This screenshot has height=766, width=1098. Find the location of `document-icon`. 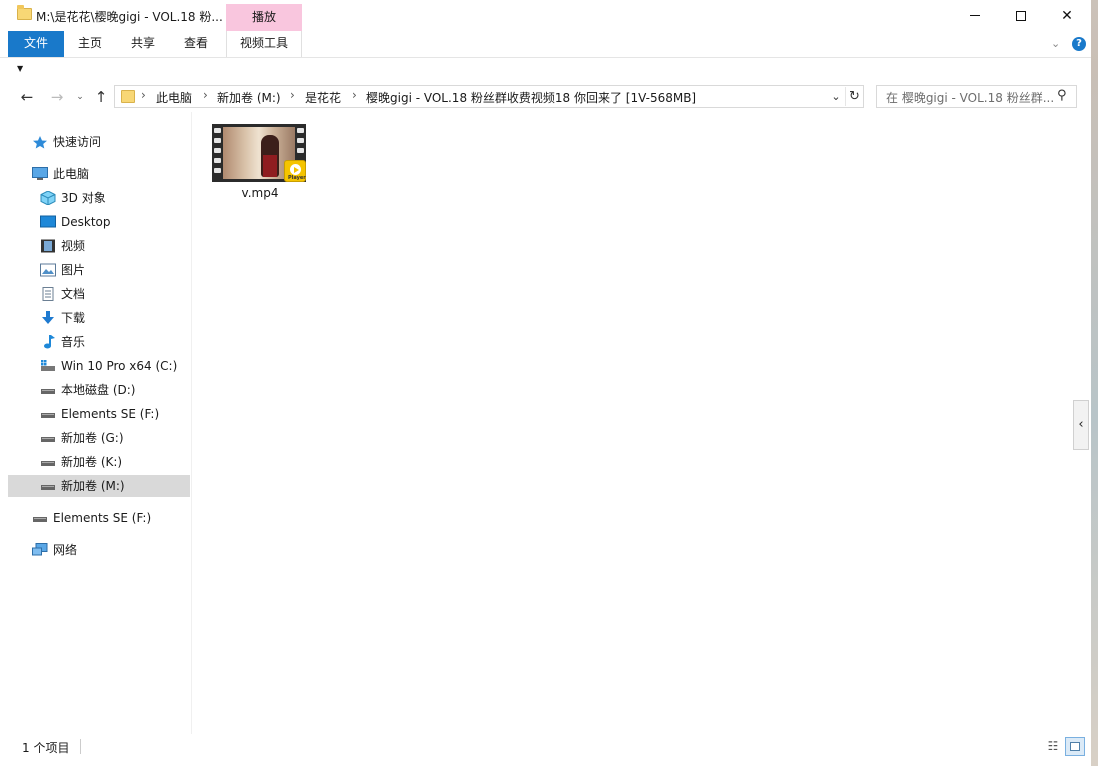

document-icon is located at coordinates (48, 294).